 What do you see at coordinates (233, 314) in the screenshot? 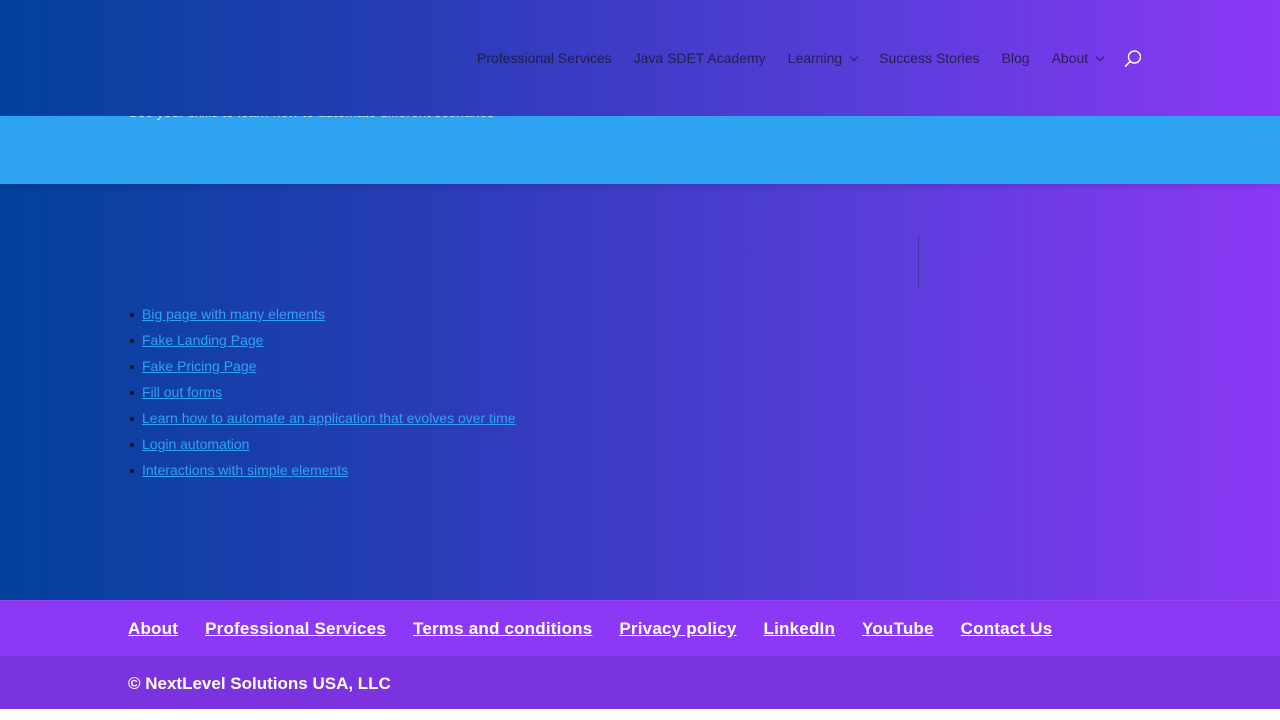
I see `link-big-page: Big page with many elements` at bounding box center [233, 314].